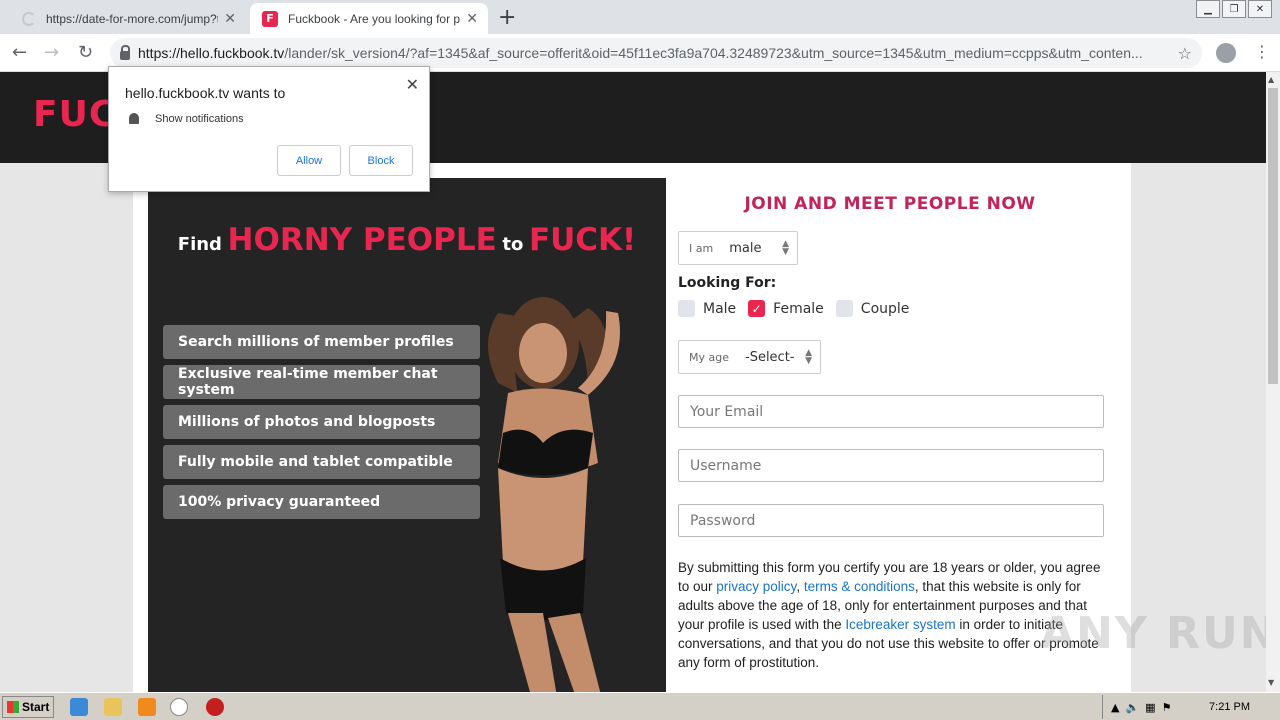 This screenshot has width=1280, height=720. I want to click on volume-icon: 🔈, so click(1132, 707).